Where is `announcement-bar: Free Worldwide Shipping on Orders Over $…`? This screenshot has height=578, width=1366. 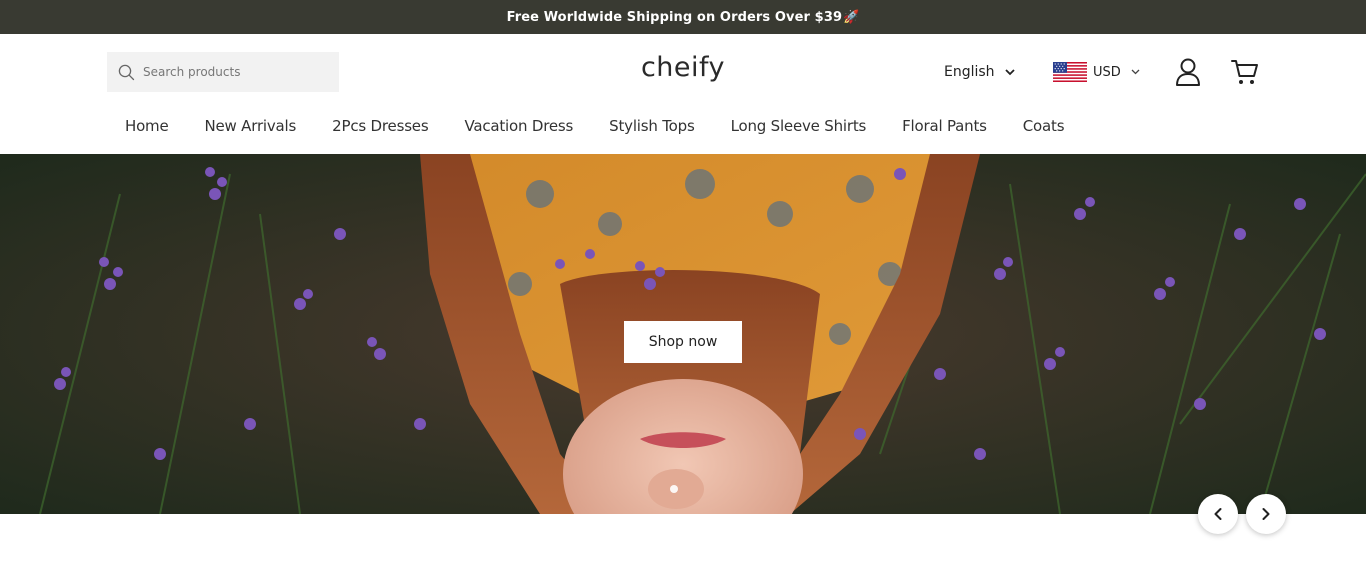
announcement-bar: Free Worldwide Shipping on Orders Over $… is located at coordinates (683, 17).